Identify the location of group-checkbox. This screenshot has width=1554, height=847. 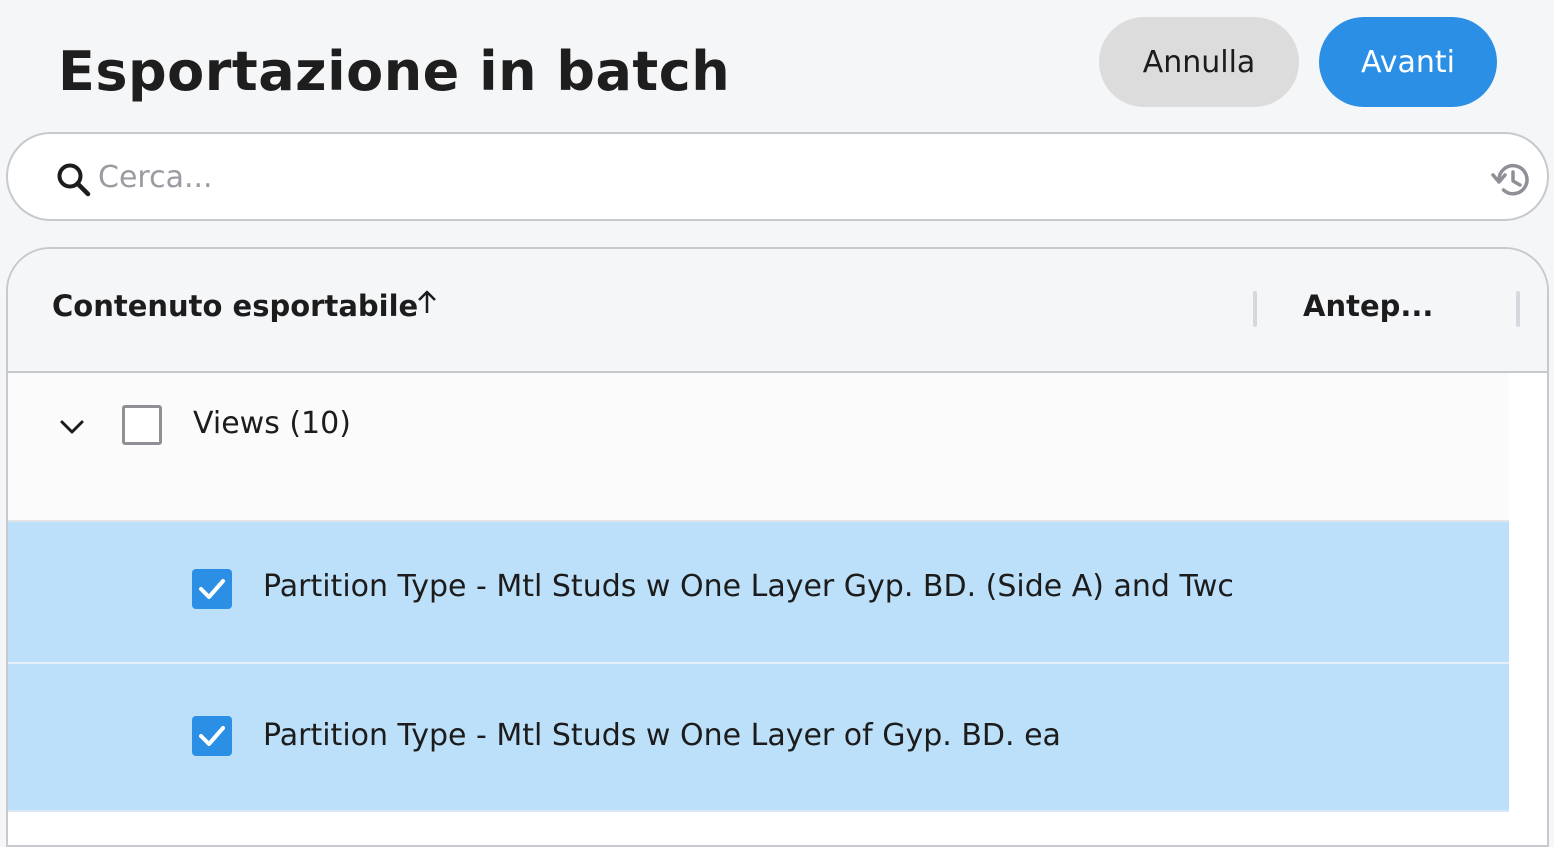
(142, 425).